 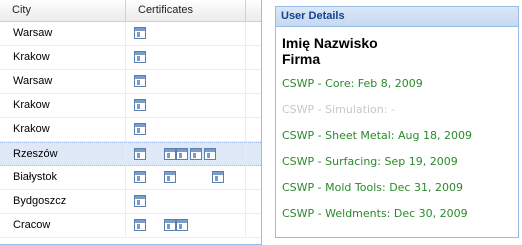 I want to click on certificate-line: CSWP - Simulation: -, so click(x=338, y=109).